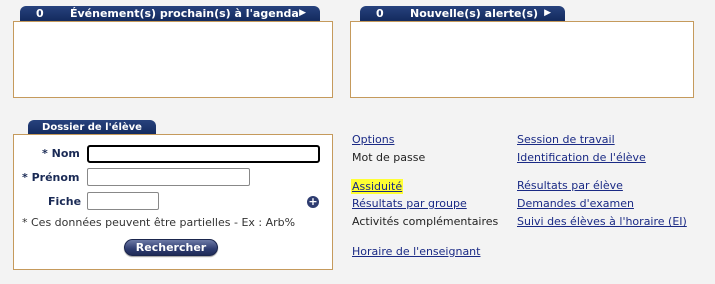 The width and height of the screenshot is (715, 284). I want to click on menu-options-link: Options, so click(373, 139).